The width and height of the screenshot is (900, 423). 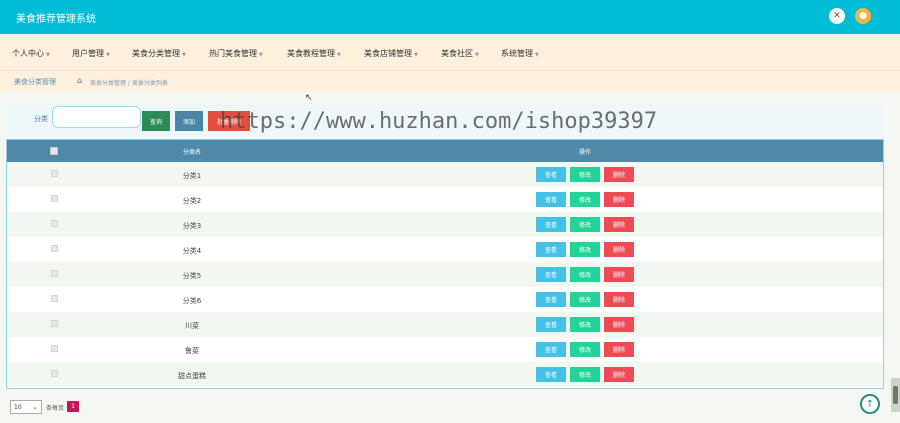 I want to click on breadcrumb: 美食分类管理 / 美食分类列表, so click(x=129, y=83).